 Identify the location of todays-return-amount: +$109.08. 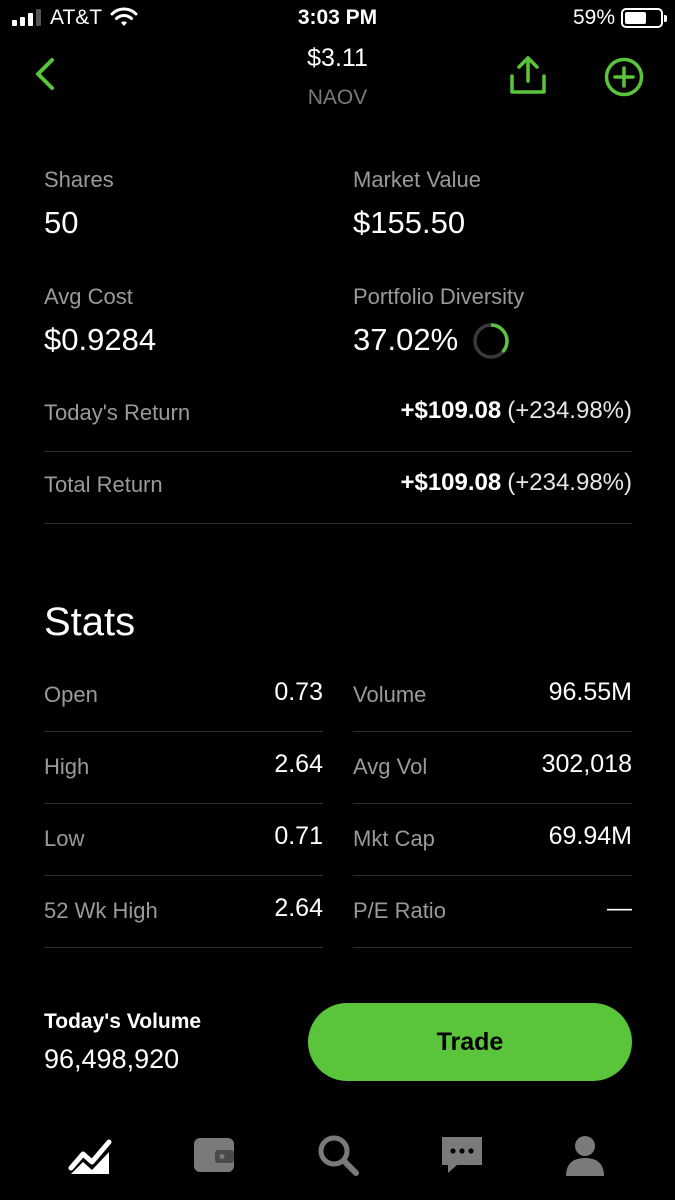
(451, 410).